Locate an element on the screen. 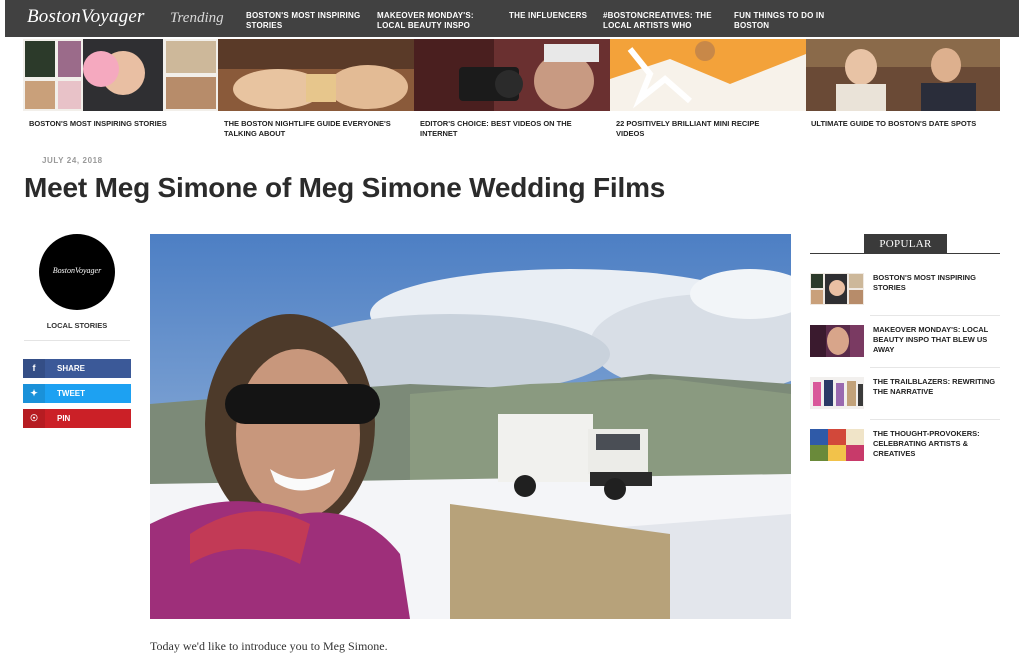  share-pinterest-label: PIN is located at coordinates (64, 418).